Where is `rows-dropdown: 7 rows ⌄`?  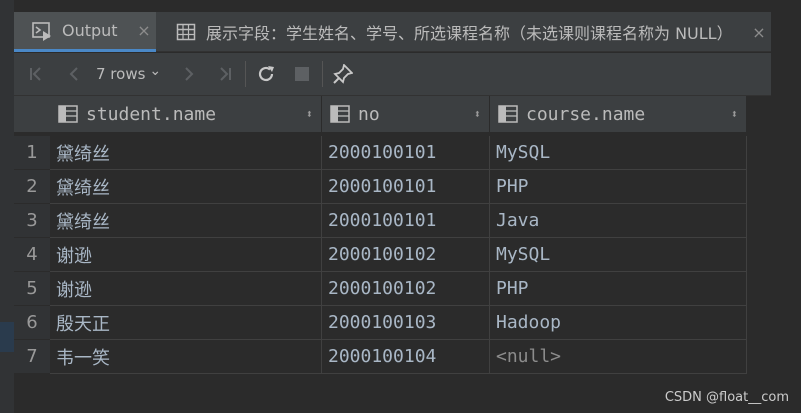
rows-dropdown: 7 rows ⌄ is located at coordinates (129, 73).